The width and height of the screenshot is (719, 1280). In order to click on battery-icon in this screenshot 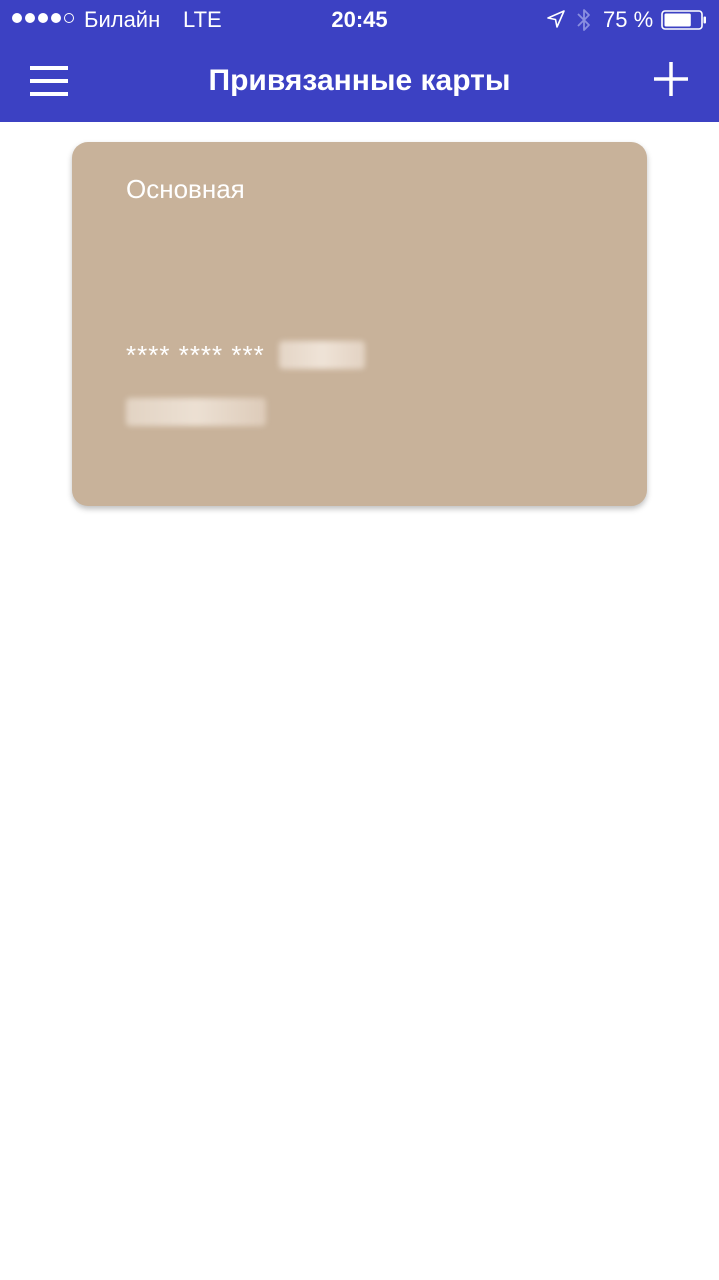, I will do `click(683, 20)`.